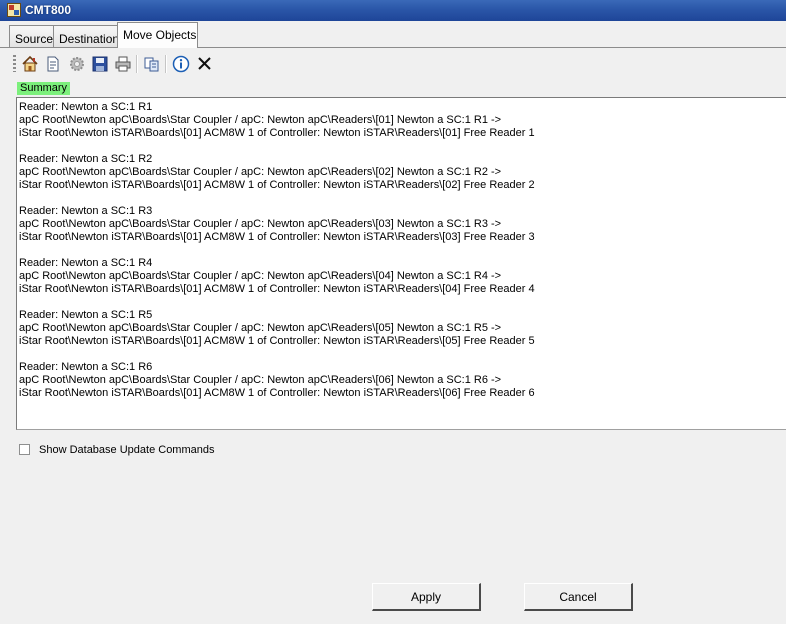 Image resolution: width=786 pixels, height=624 pixels. Describe the element at coordinates (393, 63) in the screenshot. I see `toolbar` at that location.